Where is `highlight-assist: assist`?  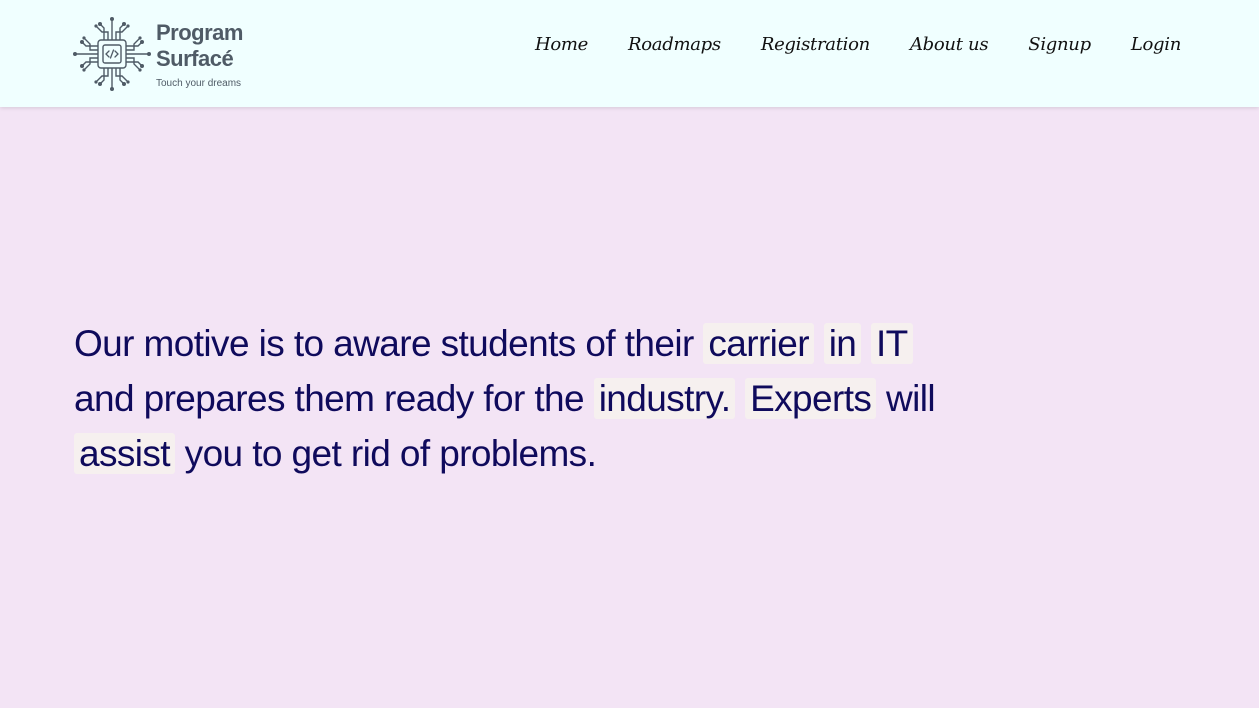
highlight-assist: assist is located at coordinates (124, 453).